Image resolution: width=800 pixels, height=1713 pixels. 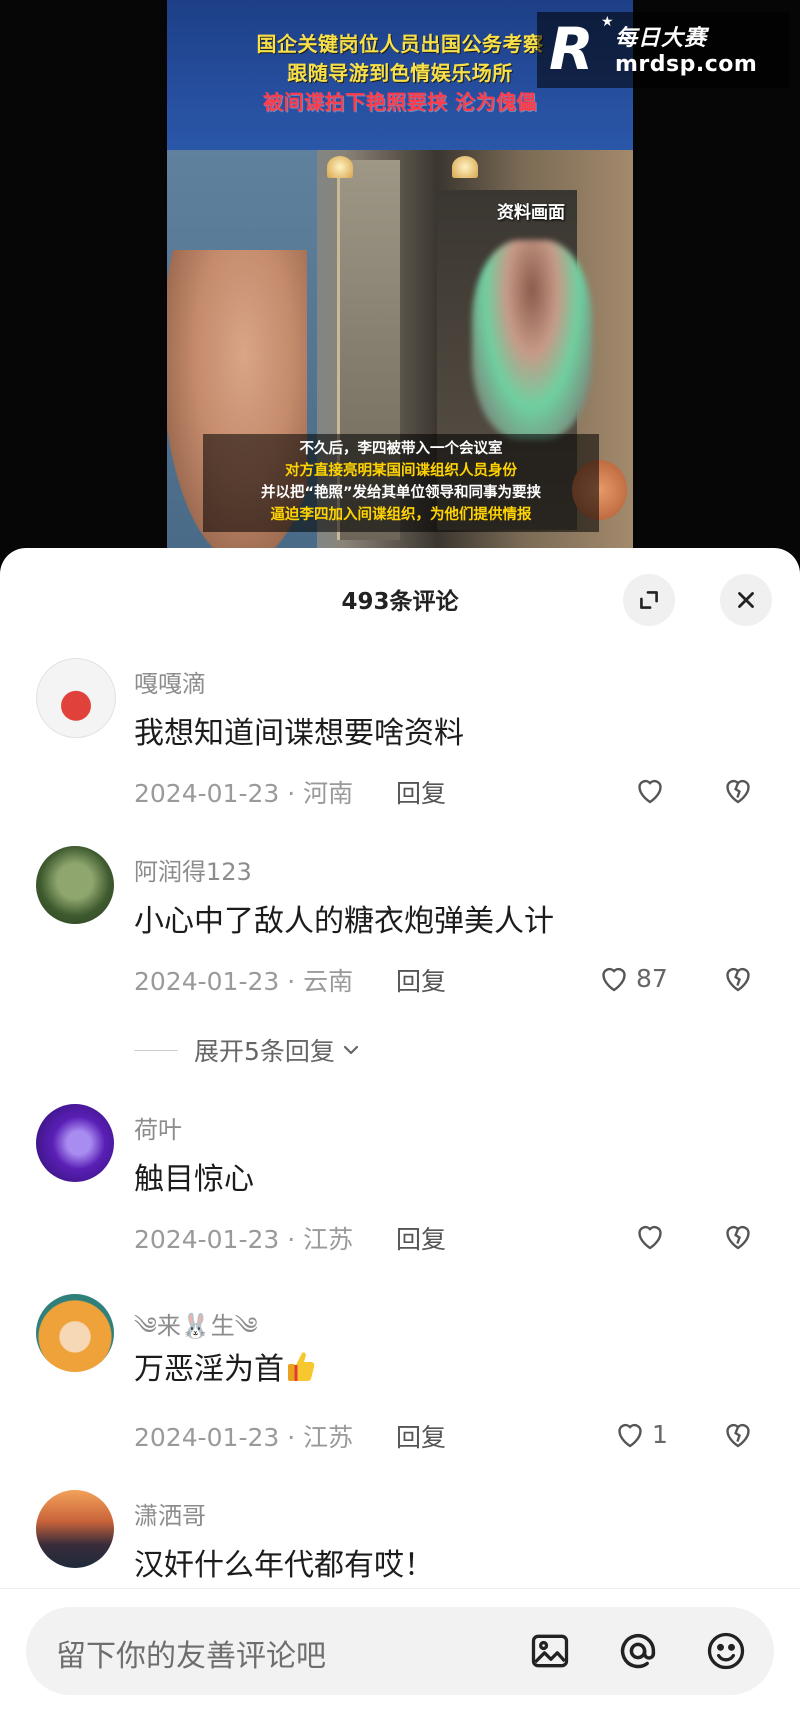 What do you see at coordinates (652, 978) in the screenshot?
I see `like-count: 87` at bounding box center [652, 978].